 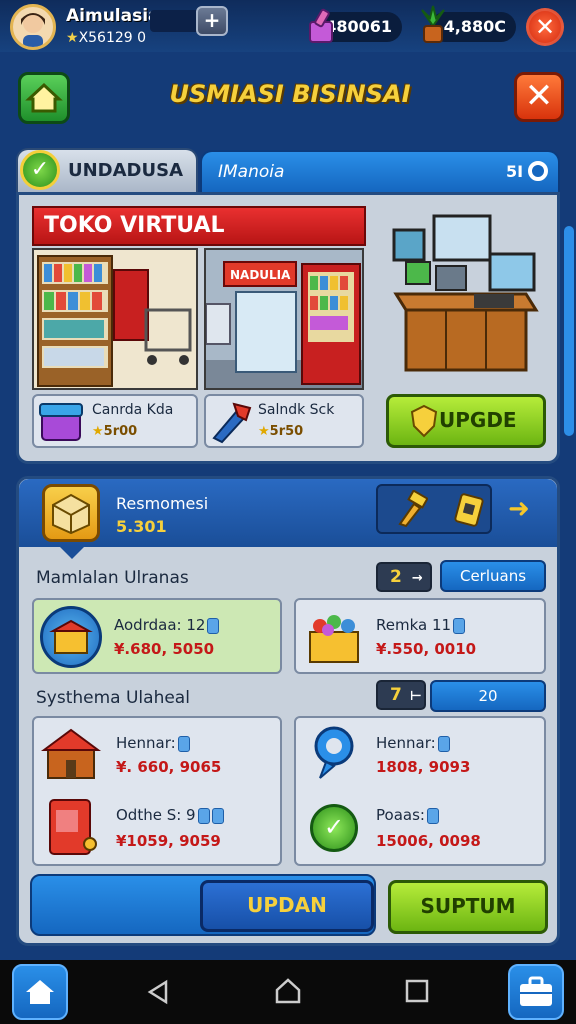 What do you see at coordinates (112, 578) in the screenshot?
I see `section1-title: Mamlalan Ulranas` at bounding box center [112, 578].